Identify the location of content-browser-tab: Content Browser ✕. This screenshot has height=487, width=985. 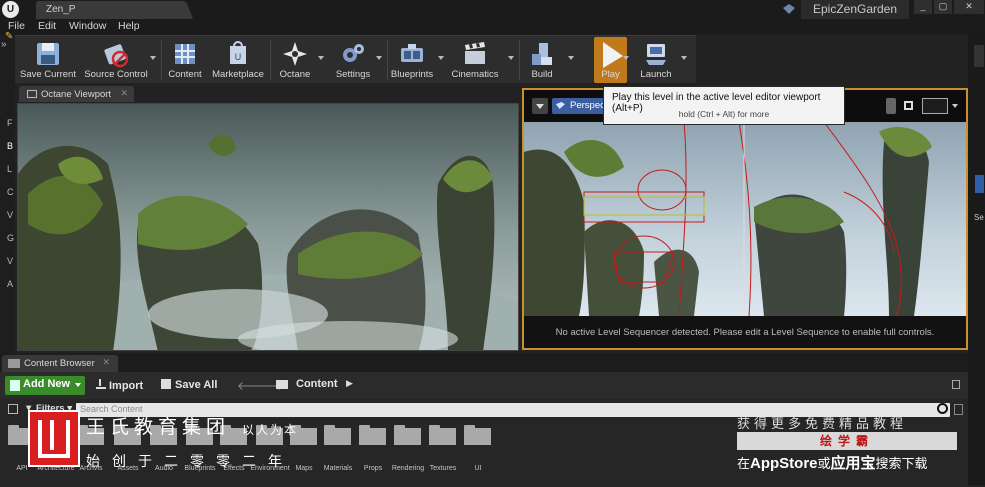
(60, 363).